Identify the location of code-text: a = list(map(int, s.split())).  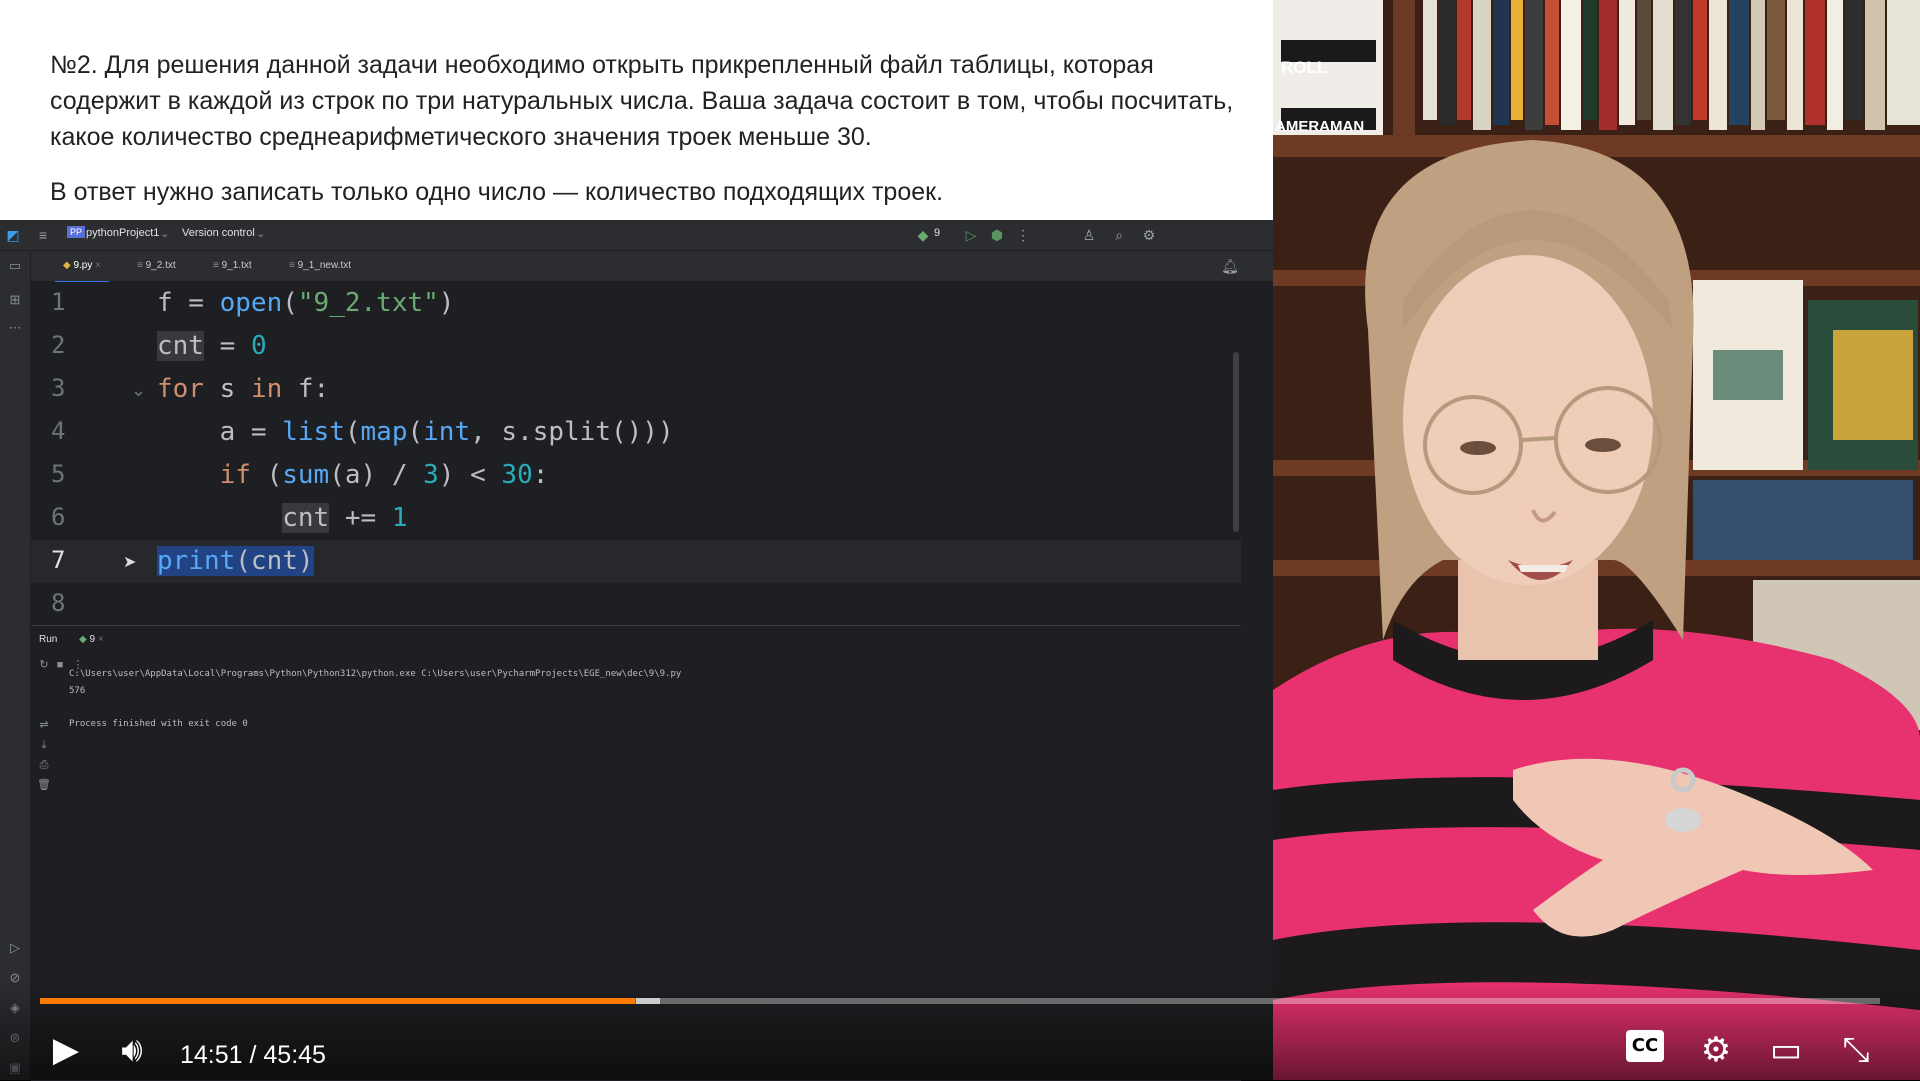
(415, 432).